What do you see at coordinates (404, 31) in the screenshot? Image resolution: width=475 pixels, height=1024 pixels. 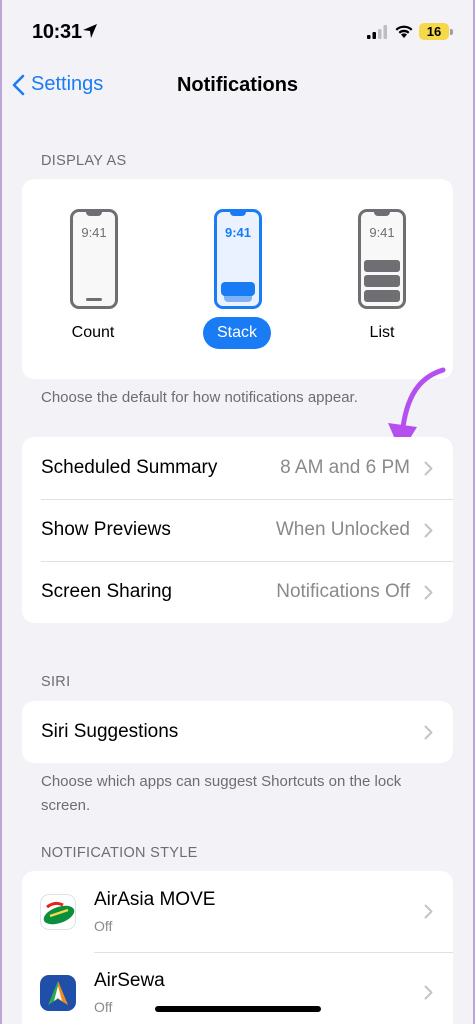 I see `wifi-icon` at bounding box center [404, 31].